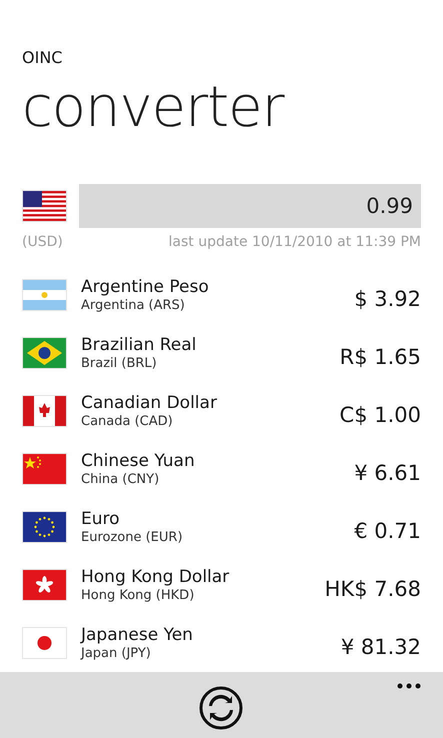 The width and height of the screenshot is (443, 738). What do you see at coordinates (409, 686) in the screenshot?
I see `more-icon` at bounding box center [409, 686].